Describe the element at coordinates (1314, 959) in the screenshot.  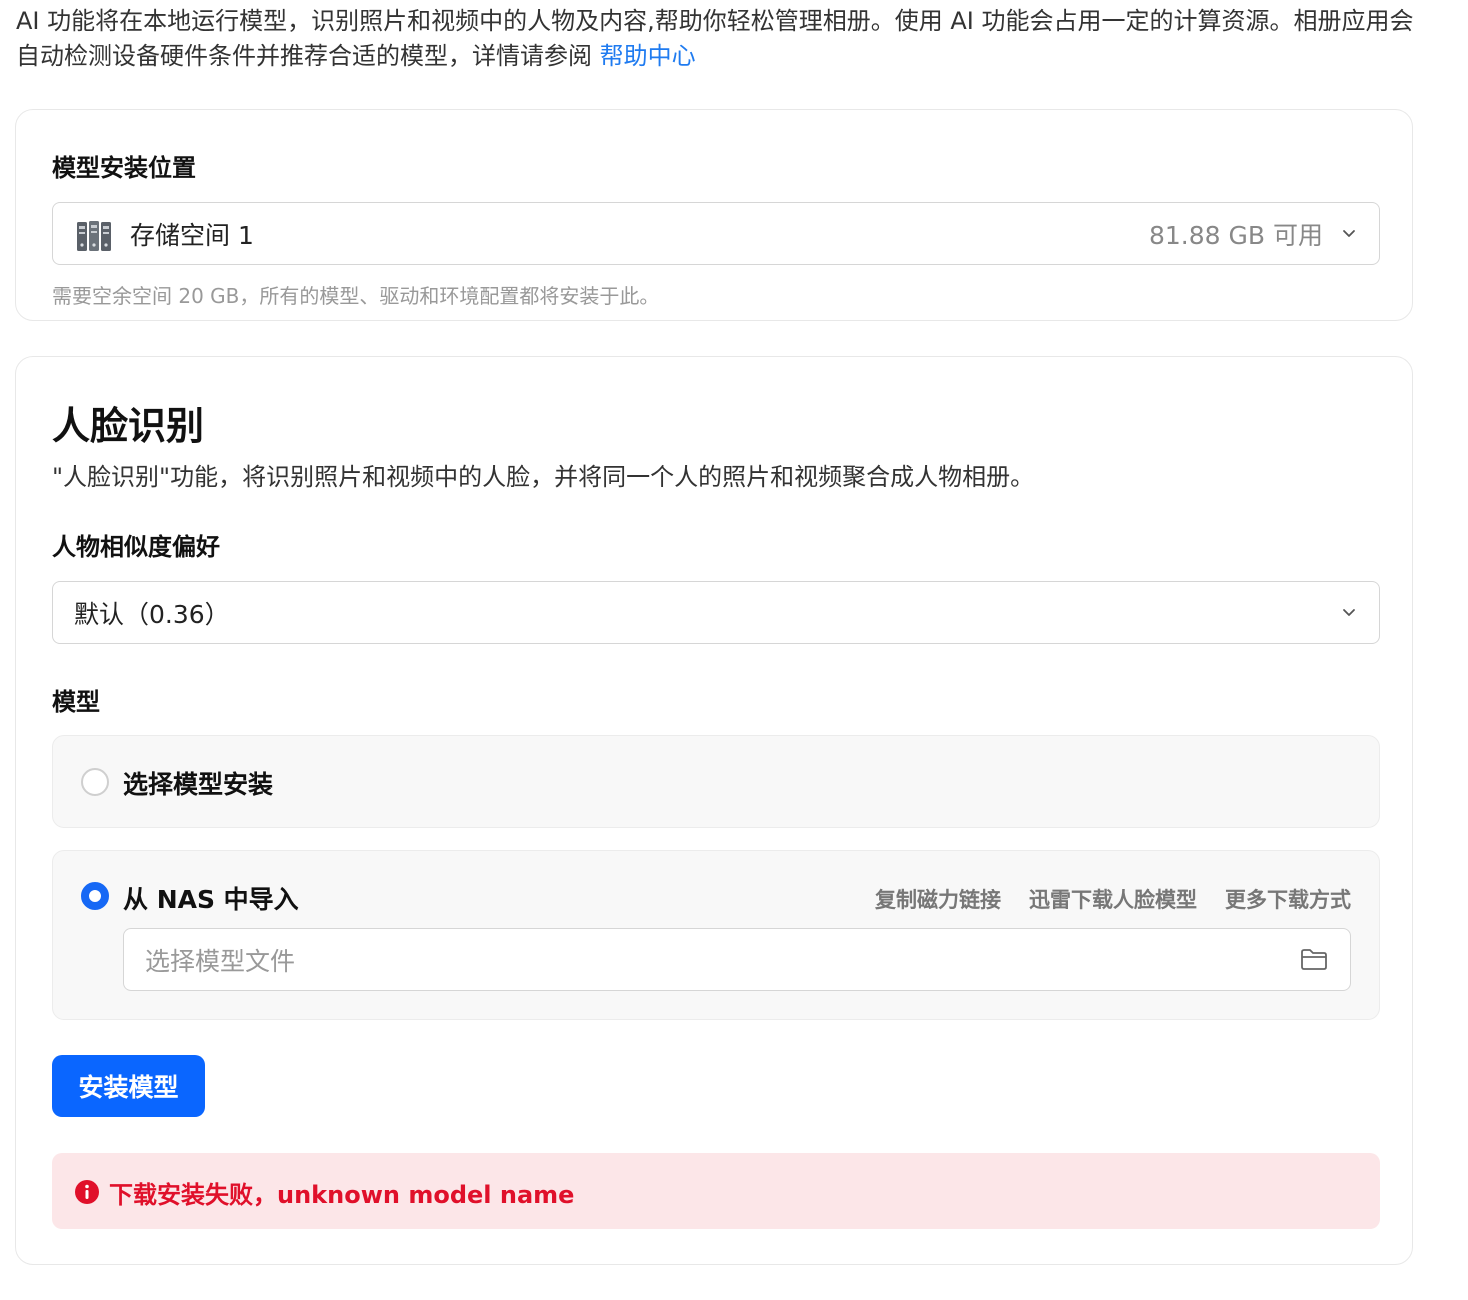
I see `folder-icon` at that location.